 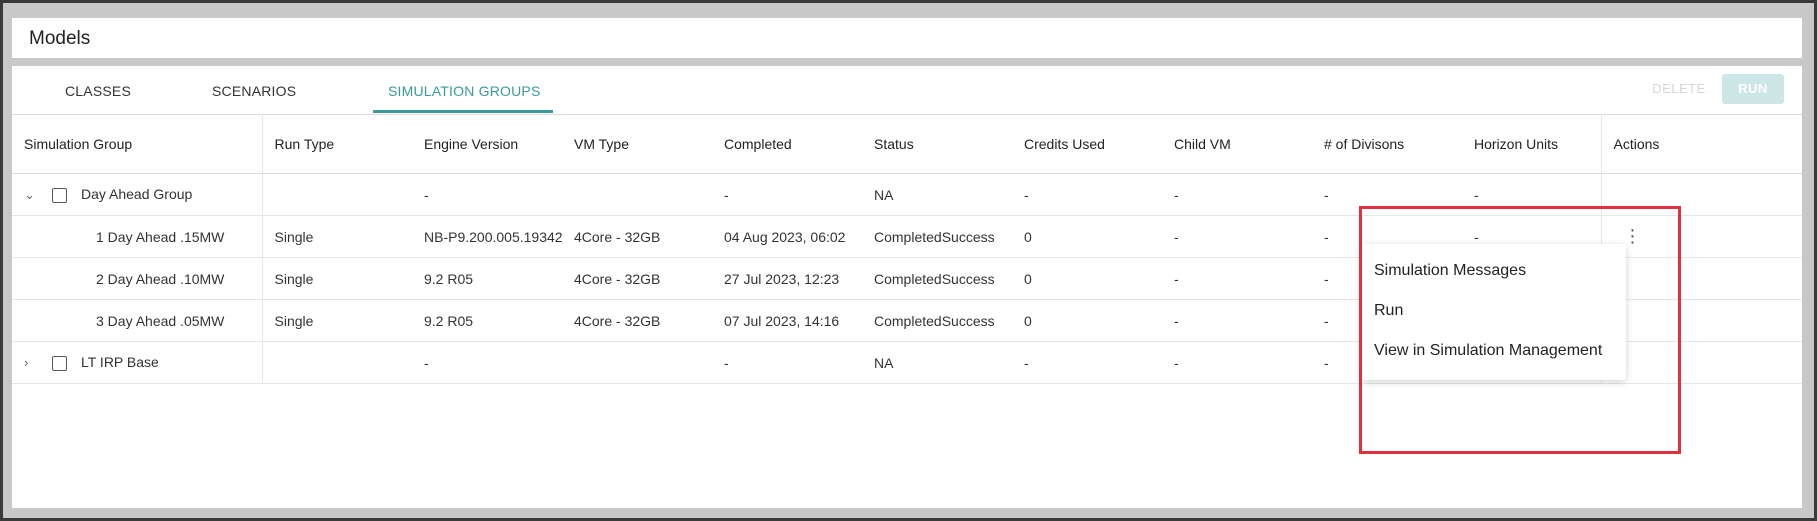 I want to click on col-header-completed: Completed, so click(x=787, y=144).